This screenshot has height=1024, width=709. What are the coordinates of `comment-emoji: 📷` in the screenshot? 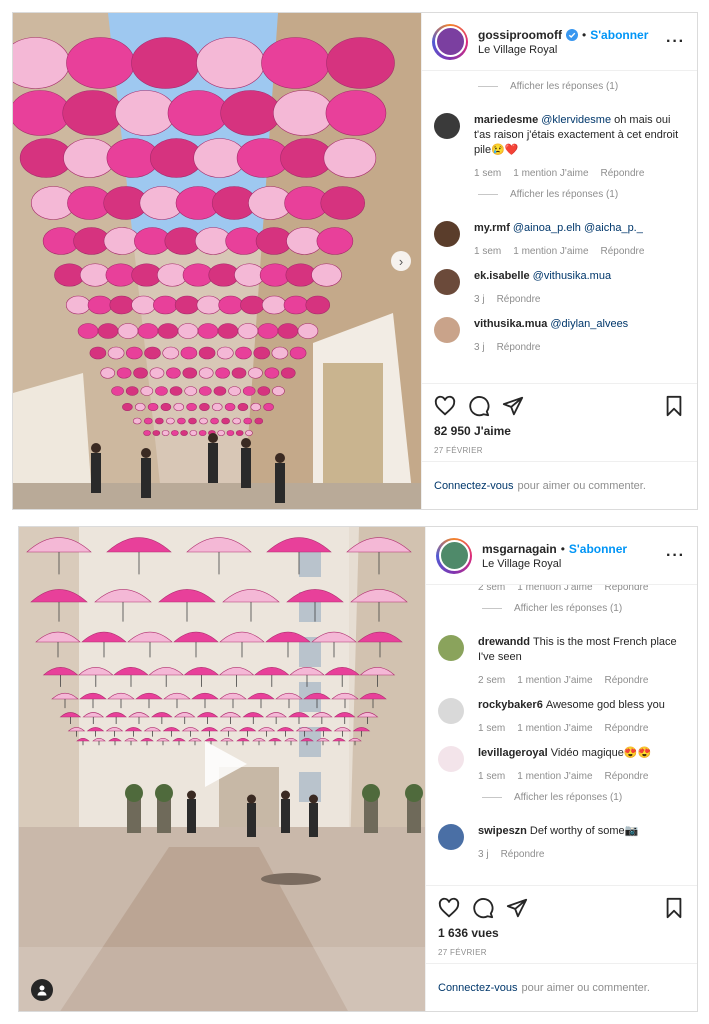 It's located at (631, 831).